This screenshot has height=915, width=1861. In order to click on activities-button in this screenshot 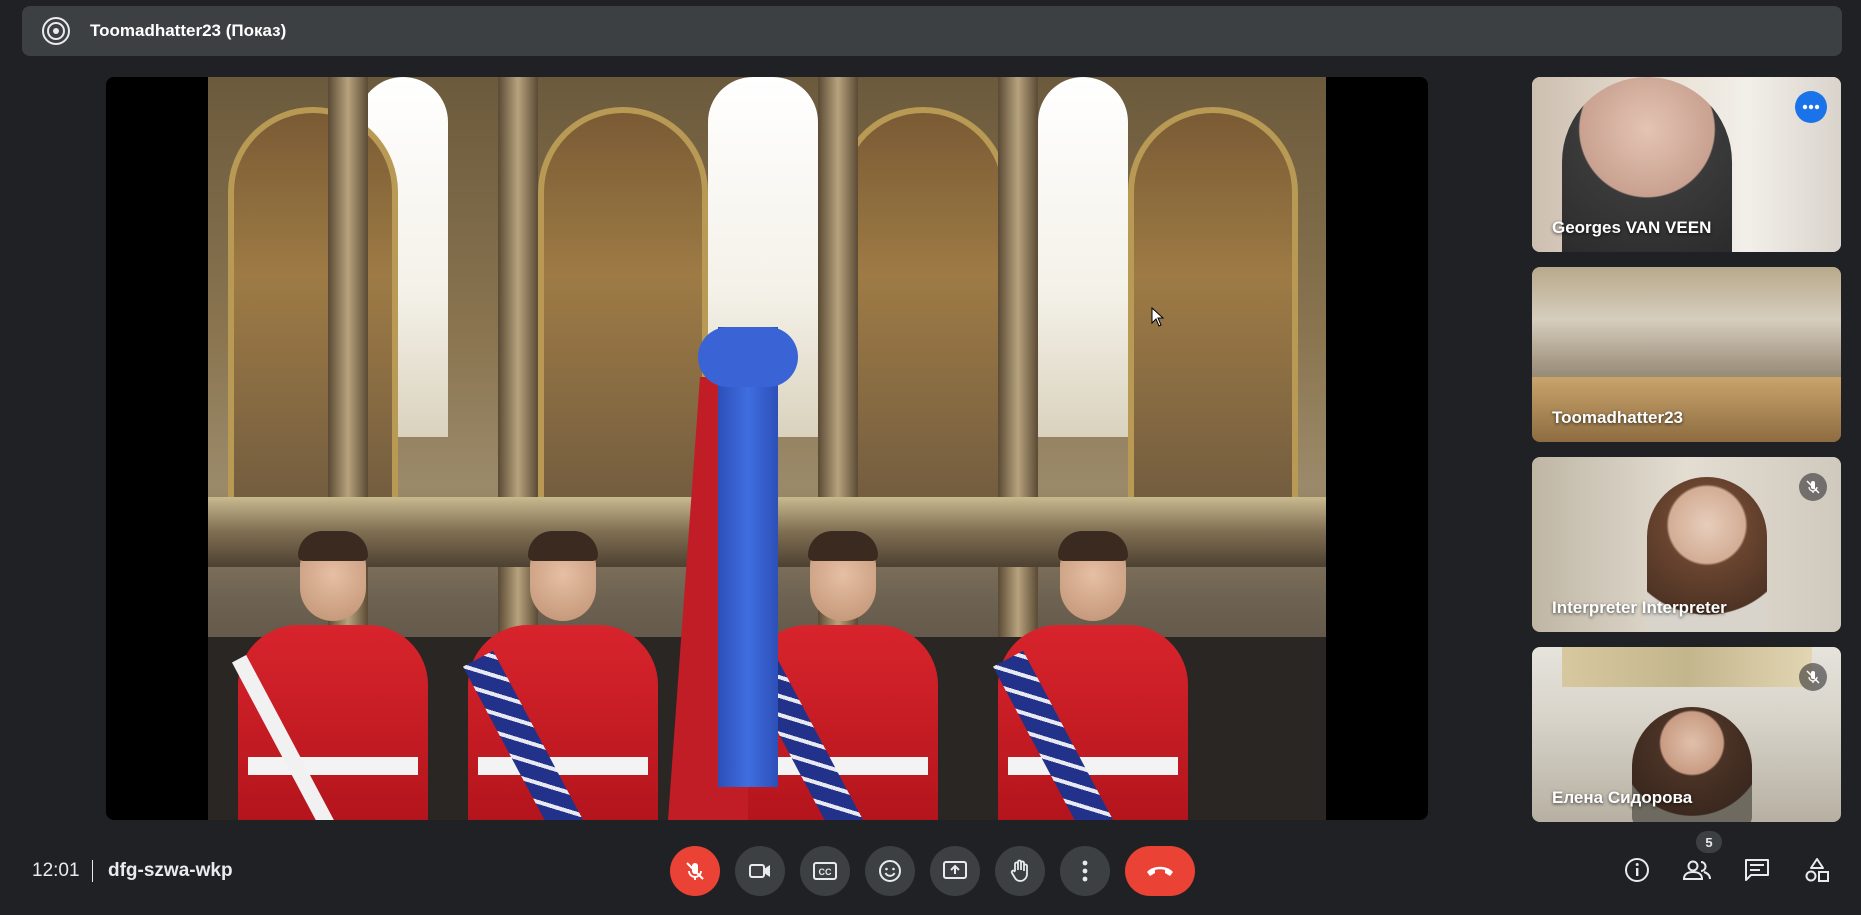, I will do `click(1817, 870)`.